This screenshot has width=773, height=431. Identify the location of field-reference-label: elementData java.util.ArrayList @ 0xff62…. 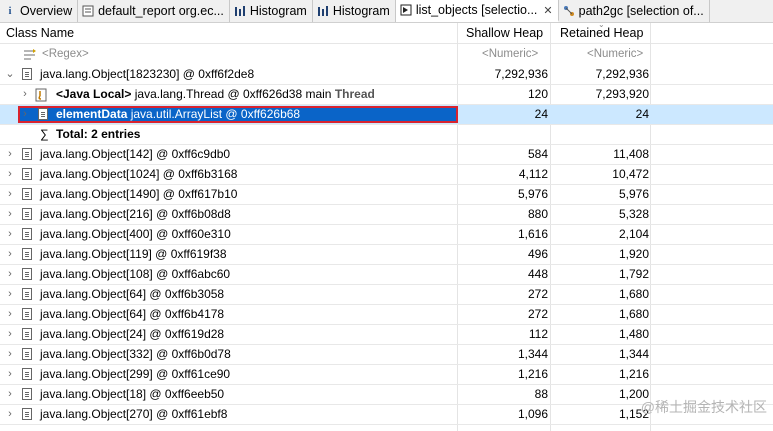
(178, 114).